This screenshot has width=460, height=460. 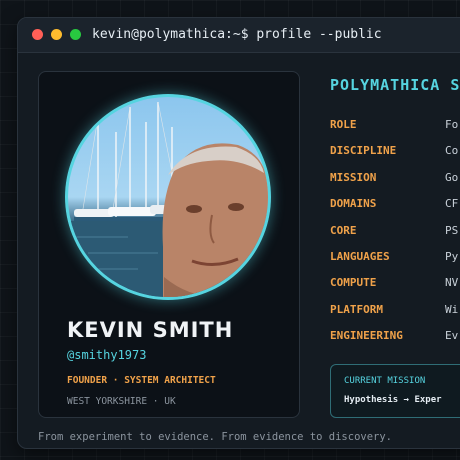 I want to click on close-window-button, so click(x=37, y=34).